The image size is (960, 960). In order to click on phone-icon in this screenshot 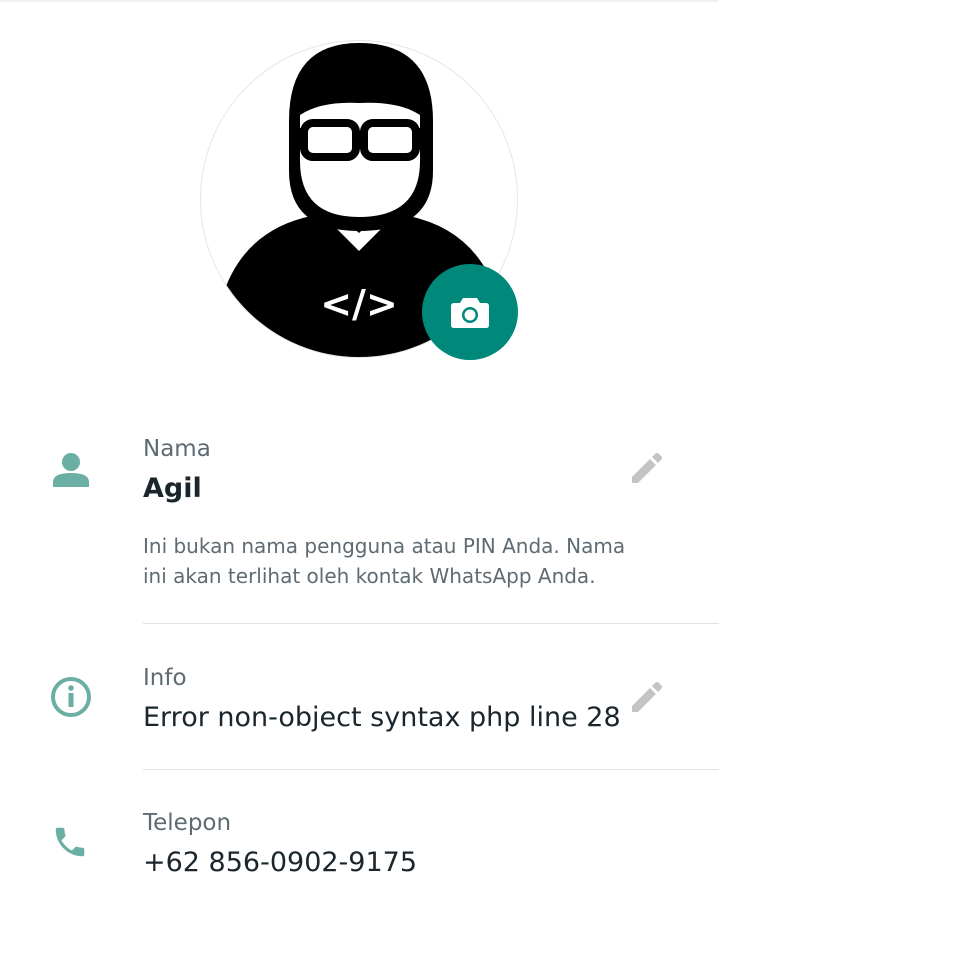, I will do `click(70, 842)`.